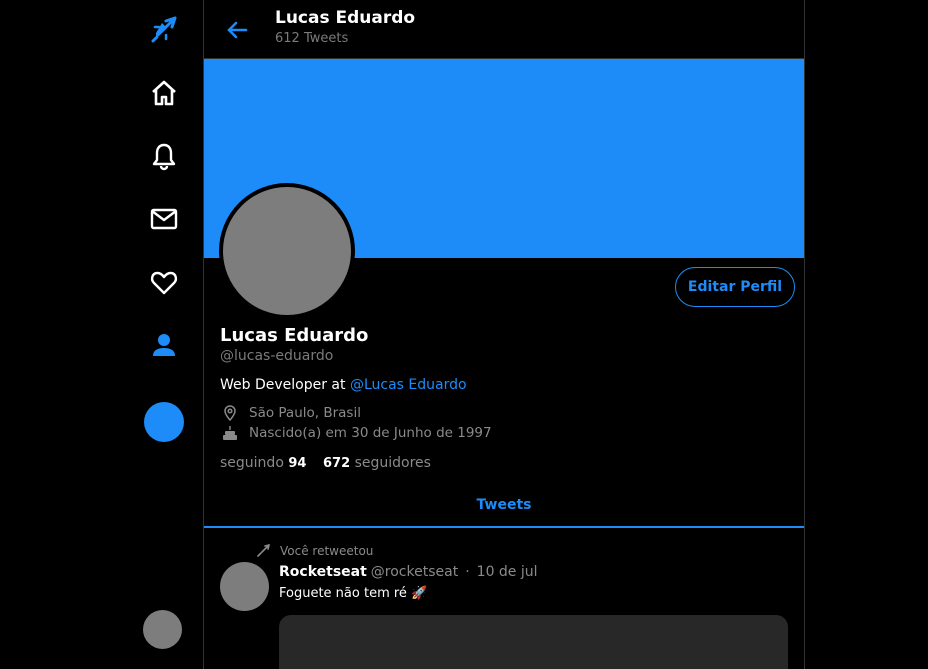 This screenshot has height=669, width=928. I want to click on current-user-avatar, so click(162, 629).